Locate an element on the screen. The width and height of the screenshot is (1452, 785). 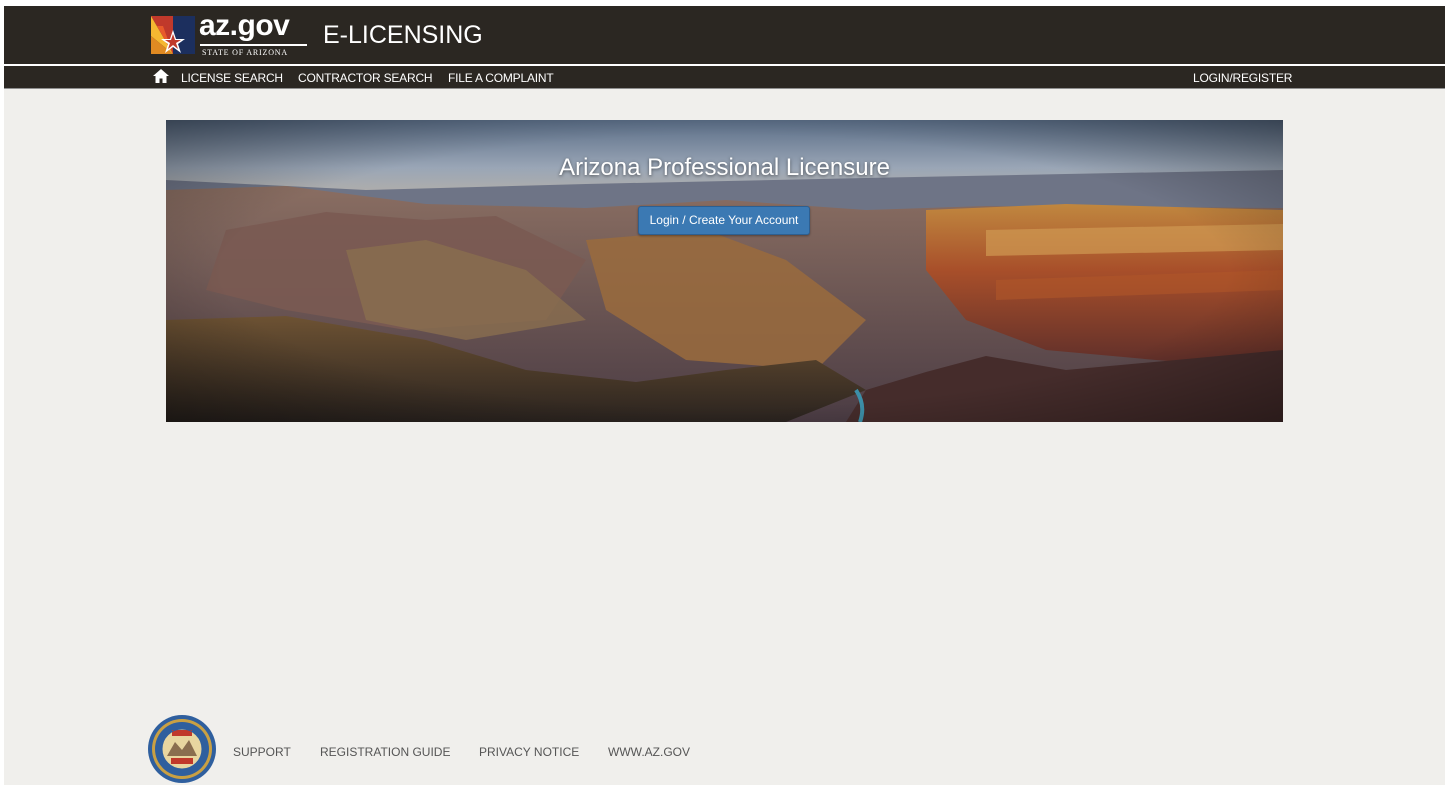
arizona-seal-icon is located at coordinates (182, 749).